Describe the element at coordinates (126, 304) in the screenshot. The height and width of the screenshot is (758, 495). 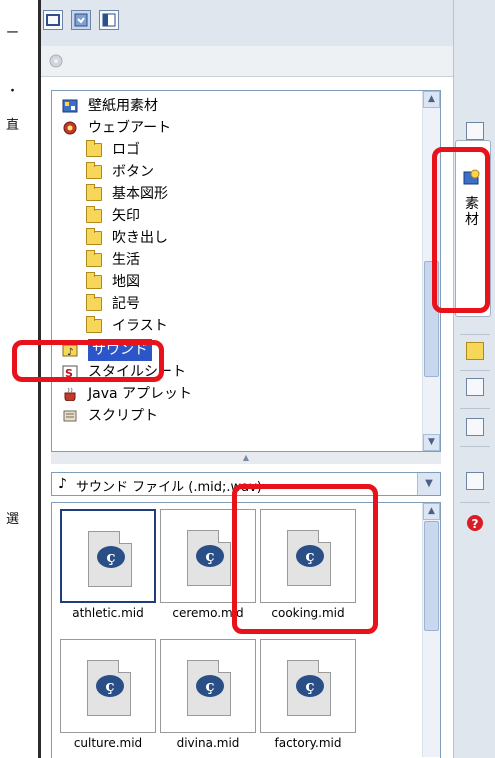
I see `tree-item-label: 記号` at that location.